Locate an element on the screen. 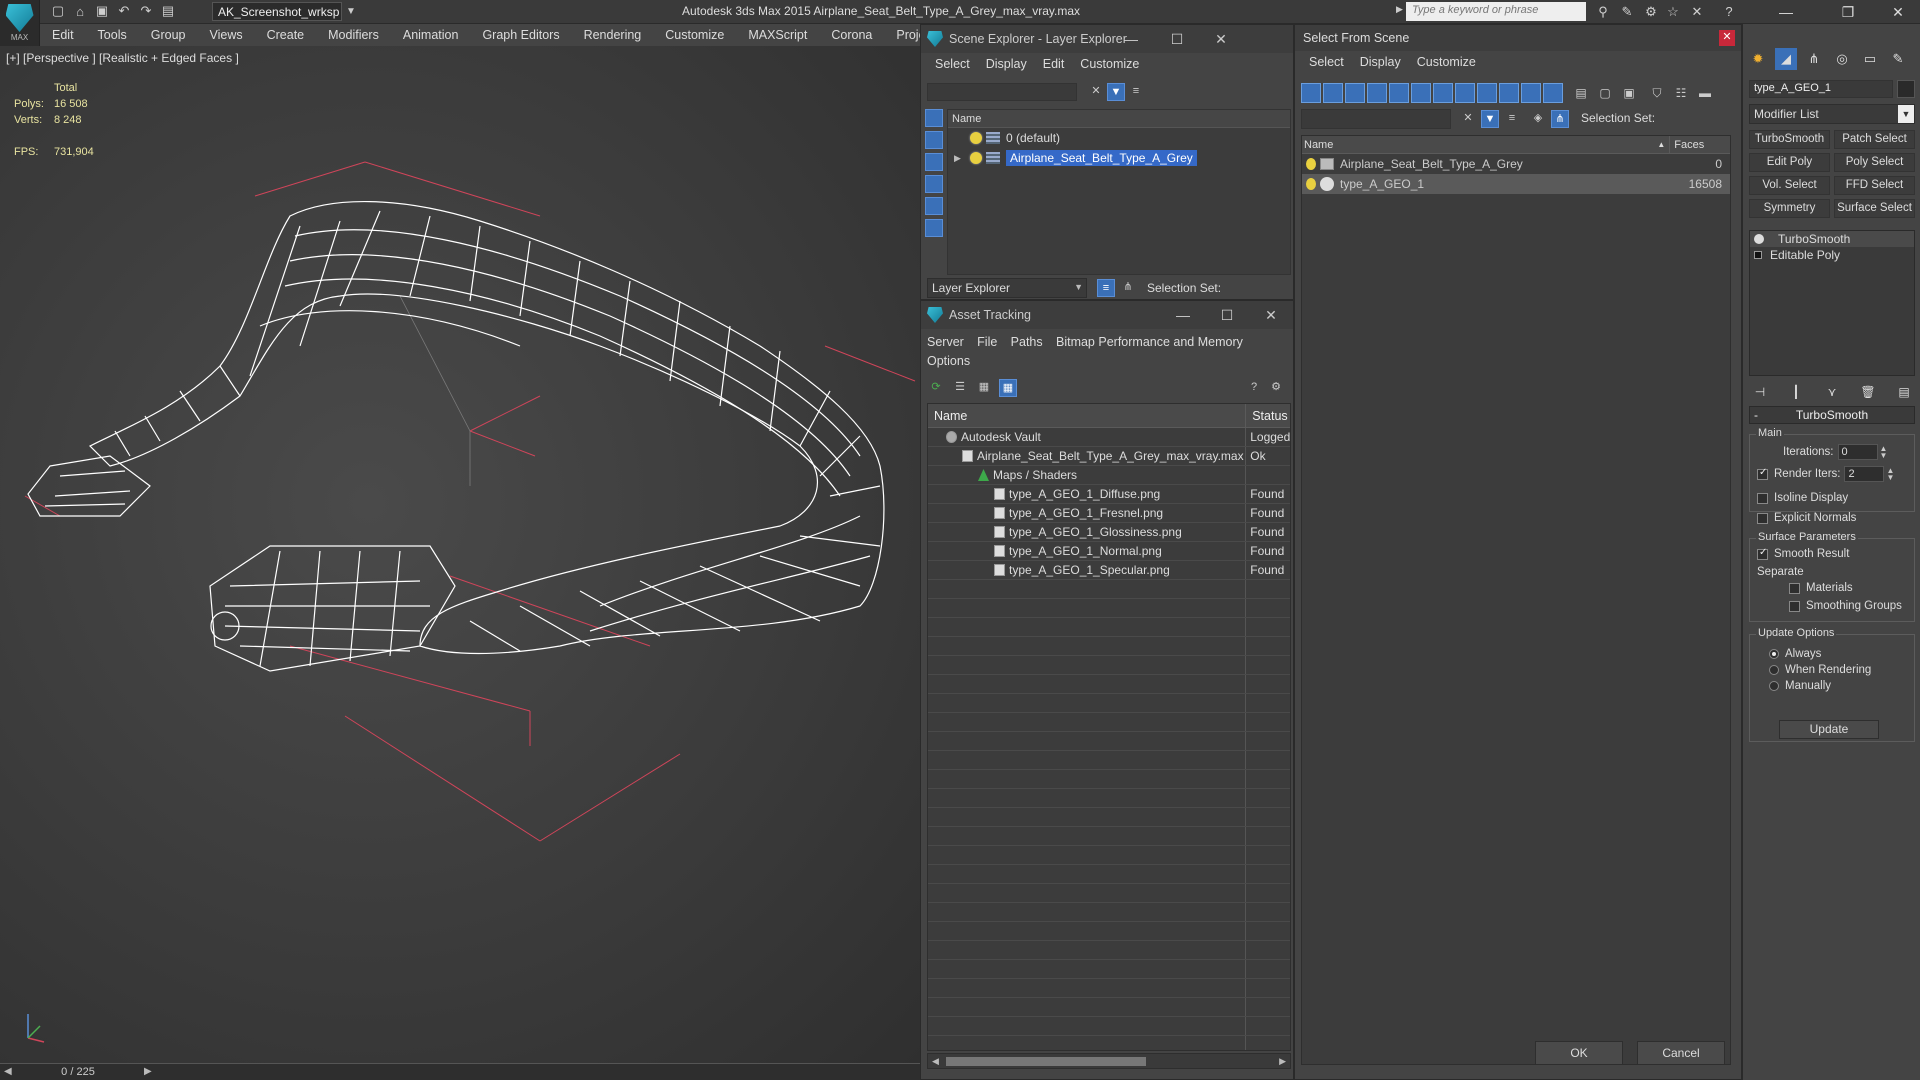 The height and width of the screenshot is (1080, 1920). update-button: Update is located at coordinates (1829, 729).